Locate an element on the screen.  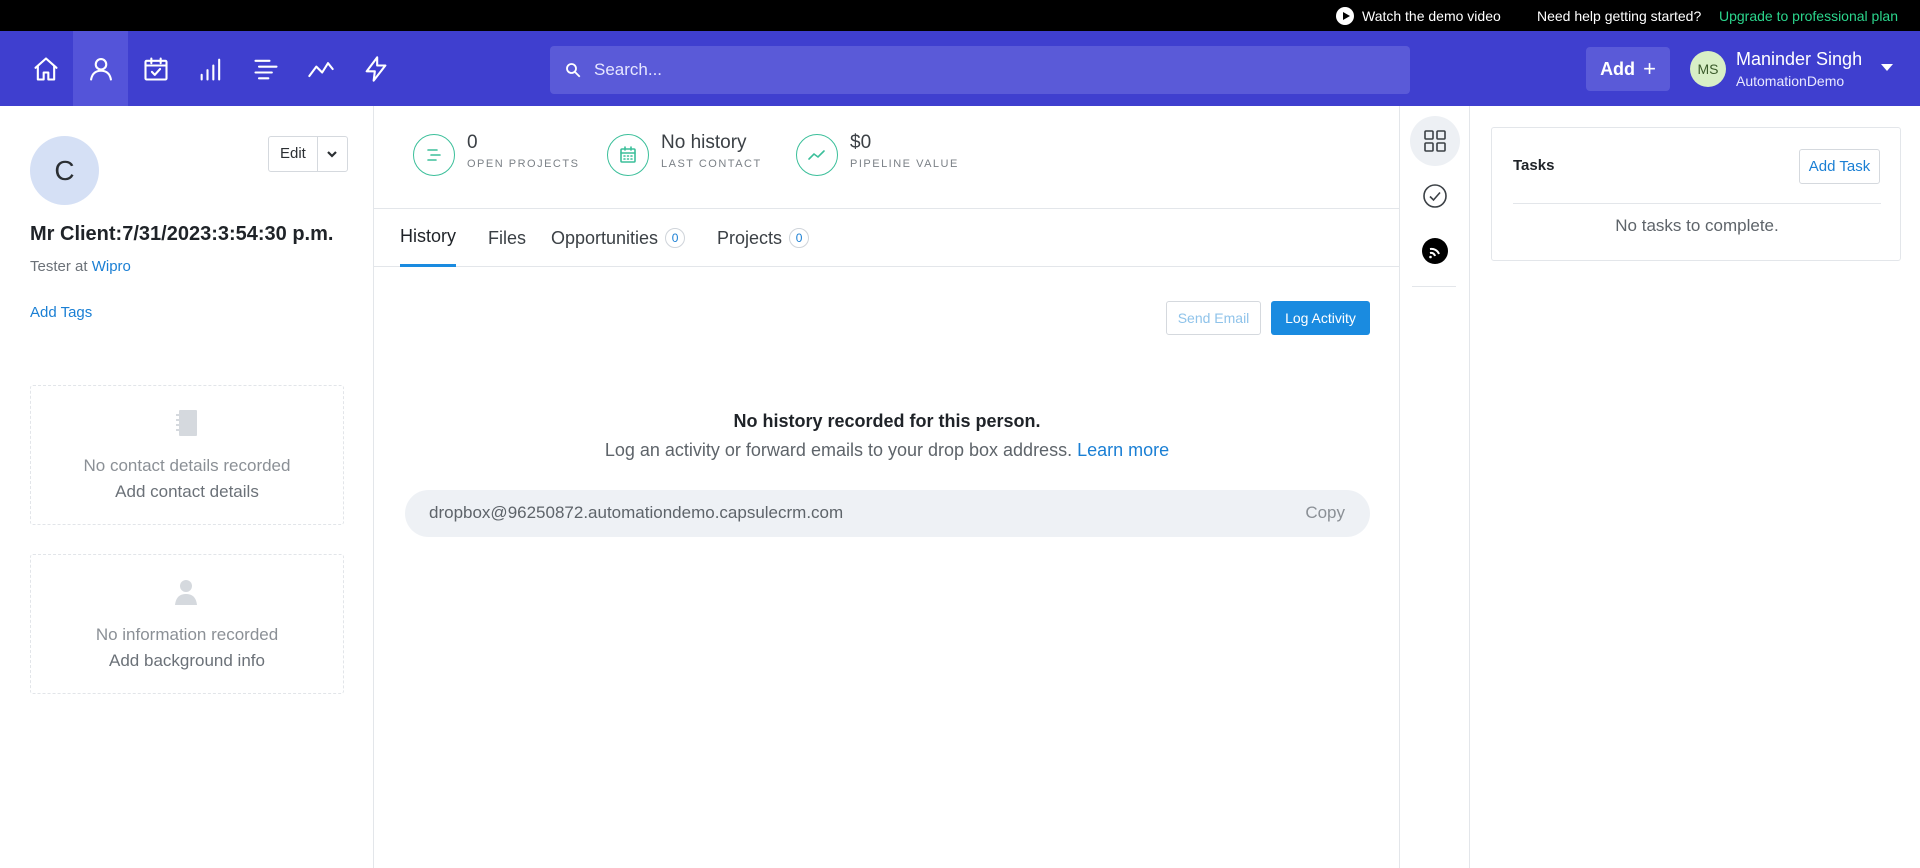
address-book-icon is located at coordinates (186, 423).